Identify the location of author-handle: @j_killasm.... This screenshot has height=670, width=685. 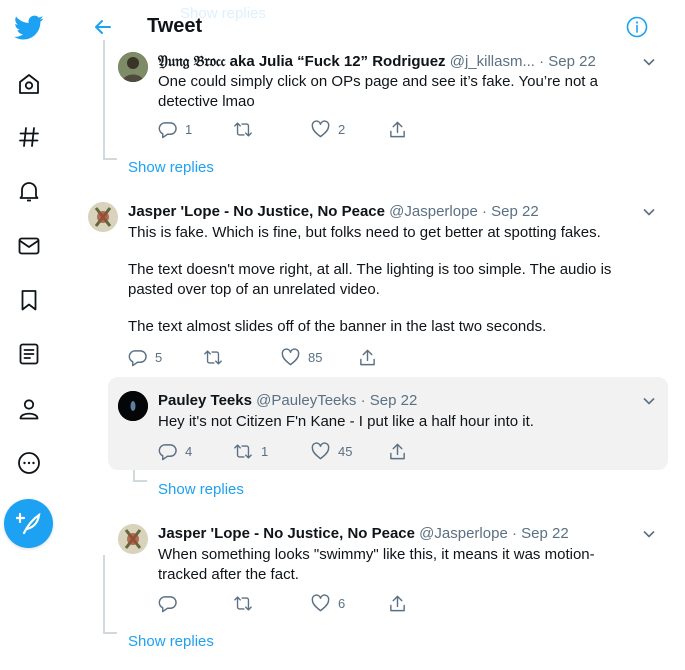
(492, 61).